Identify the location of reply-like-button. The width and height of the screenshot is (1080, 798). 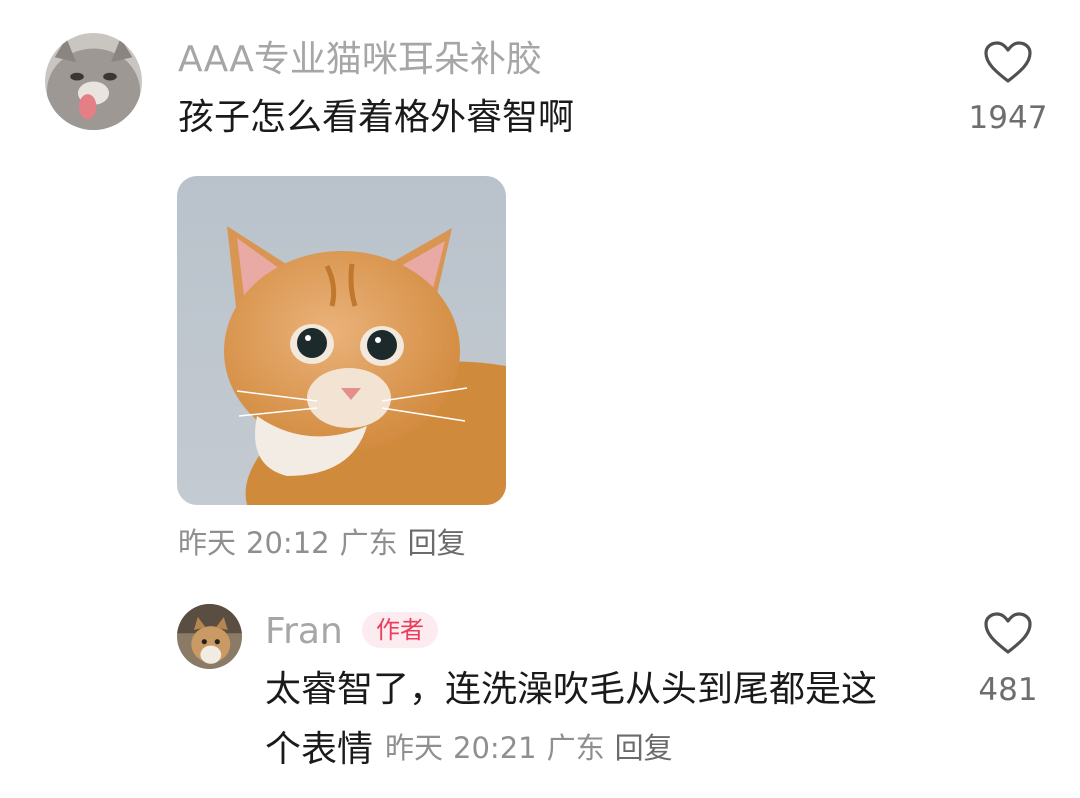
(1008, 633).